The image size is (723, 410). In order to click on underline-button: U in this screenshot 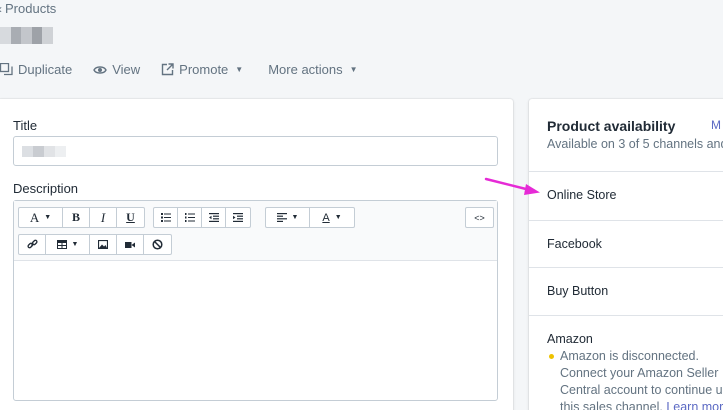, I will do `click(130, 217)`.